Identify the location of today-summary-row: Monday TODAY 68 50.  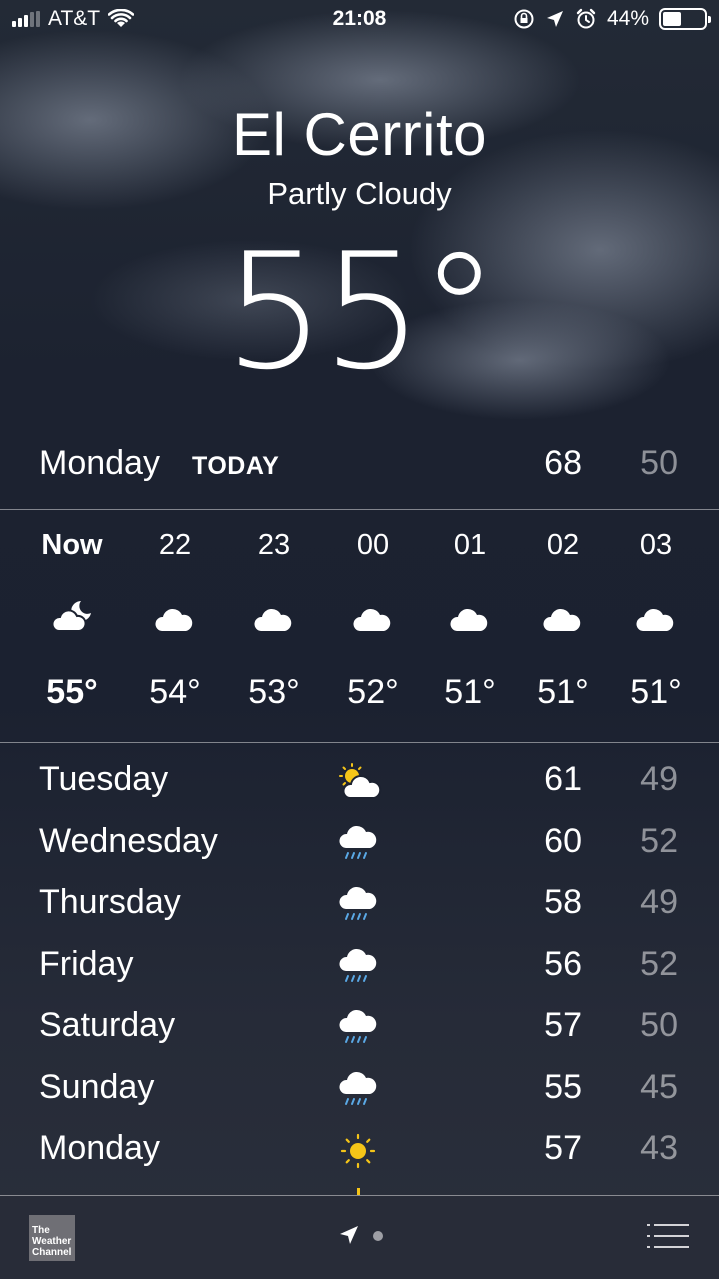
(359, 475).